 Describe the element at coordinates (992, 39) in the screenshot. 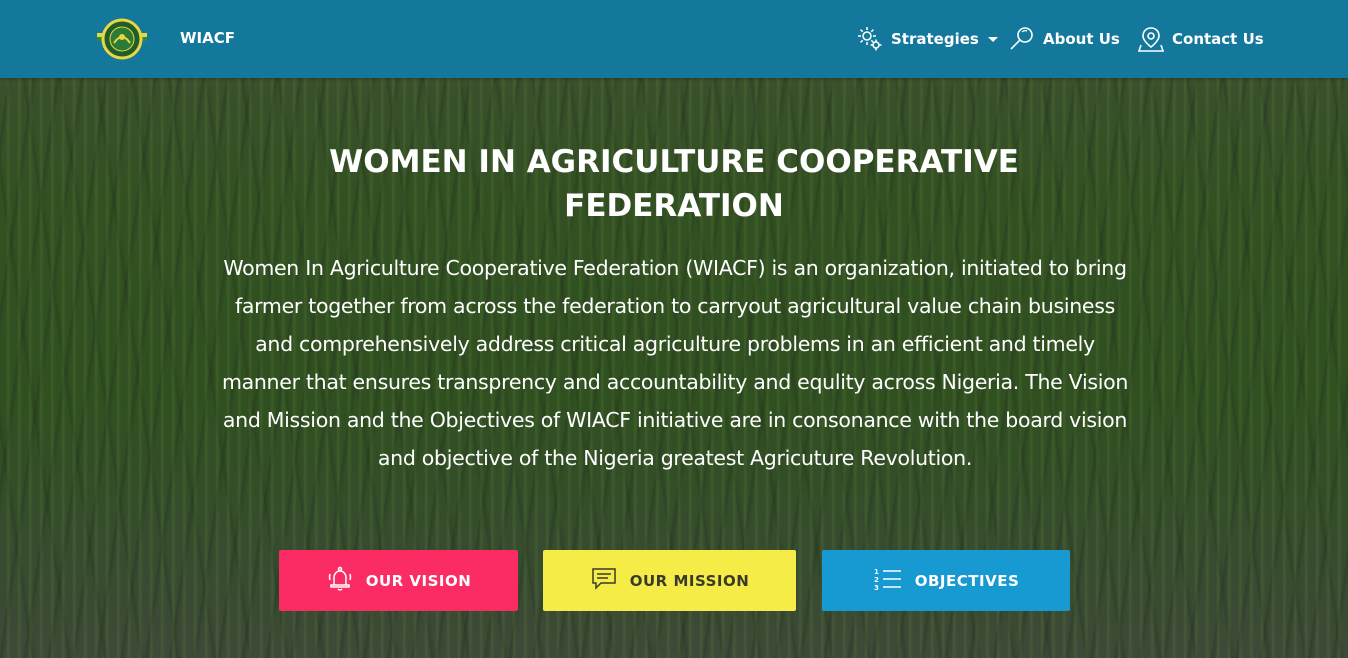

I see `chevron-down-icon` at that location.